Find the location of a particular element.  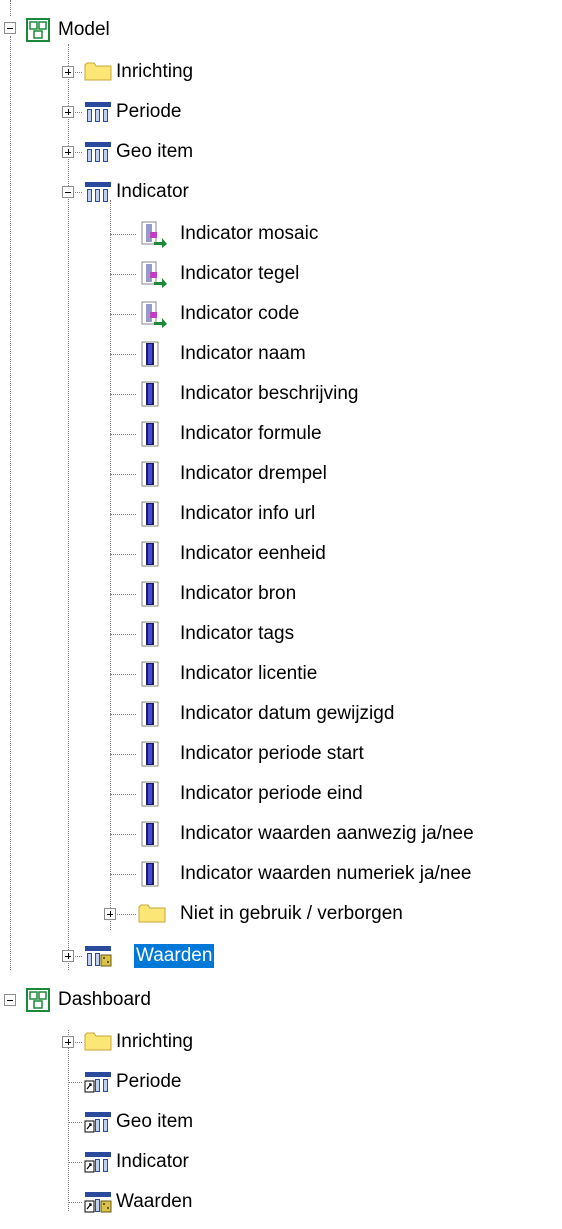

tree-node-label: Indicator bron is located at coordinates (238, 593).